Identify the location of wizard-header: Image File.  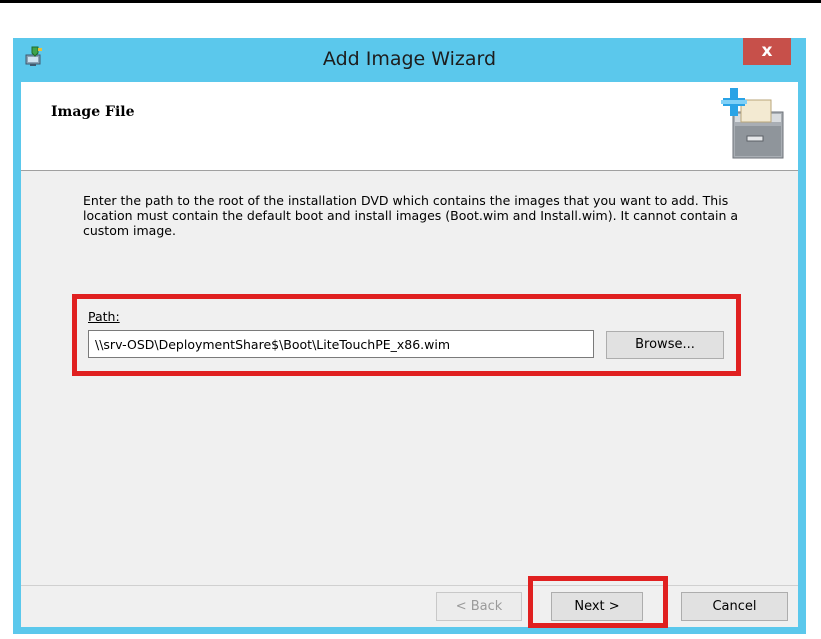
(409, 126).